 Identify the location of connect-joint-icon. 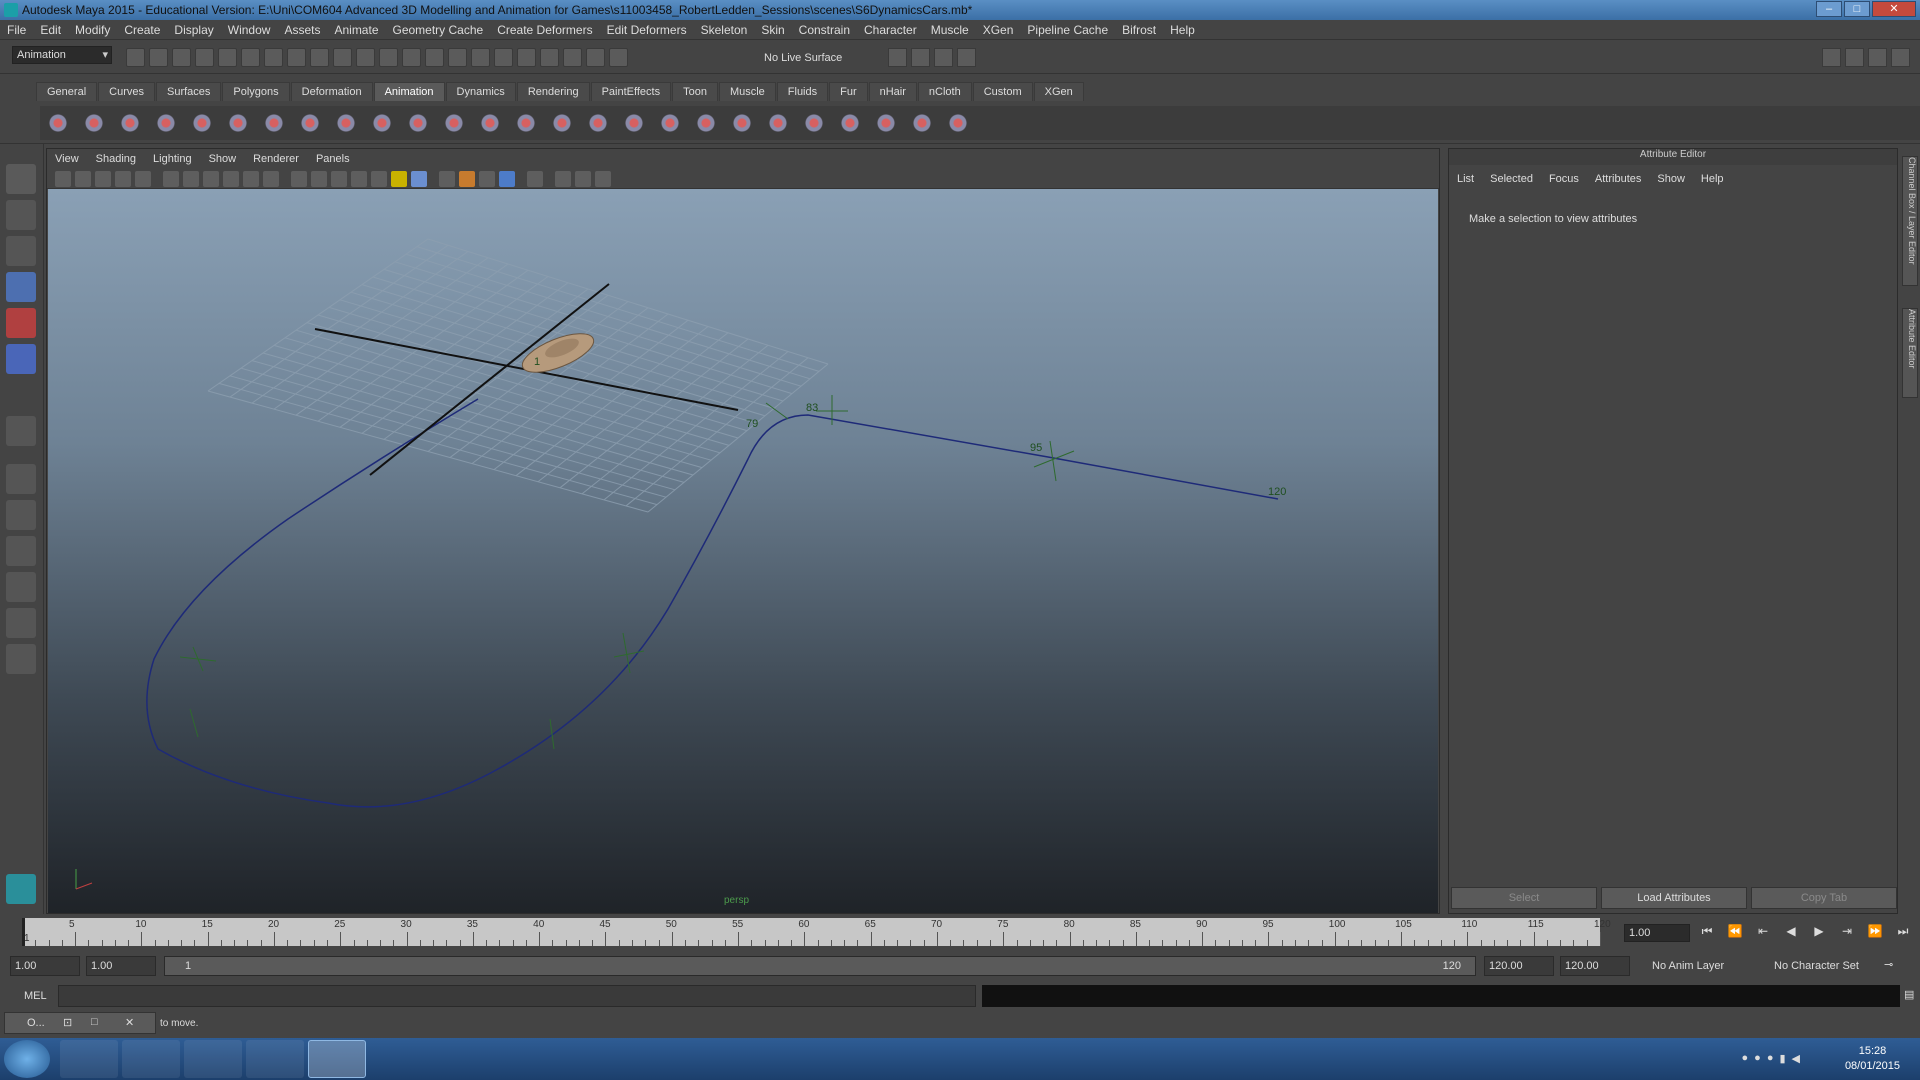
(310, 123).